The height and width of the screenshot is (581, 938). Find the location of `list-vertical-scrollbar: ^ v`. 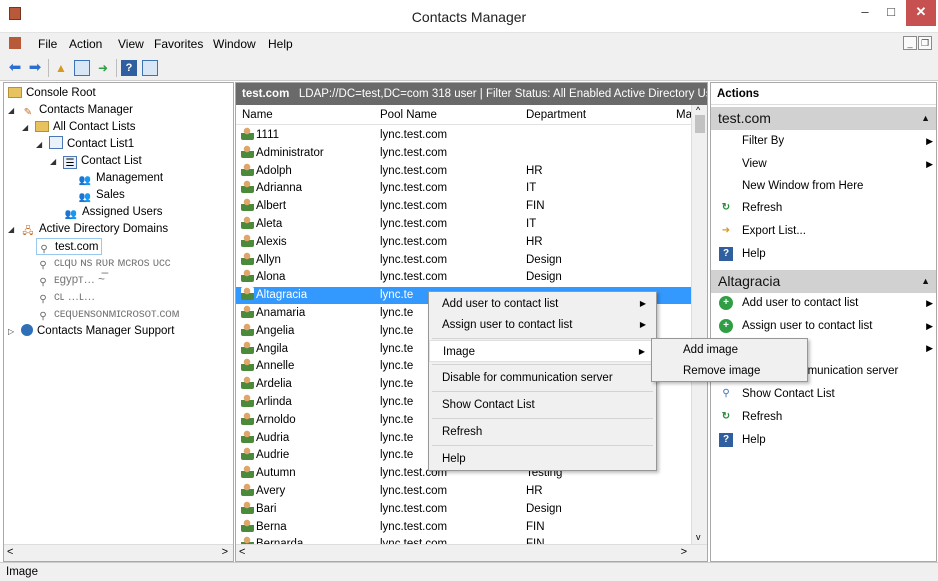

list-vertical-scrollbar: ^ v is located at coordinates (699, 324).